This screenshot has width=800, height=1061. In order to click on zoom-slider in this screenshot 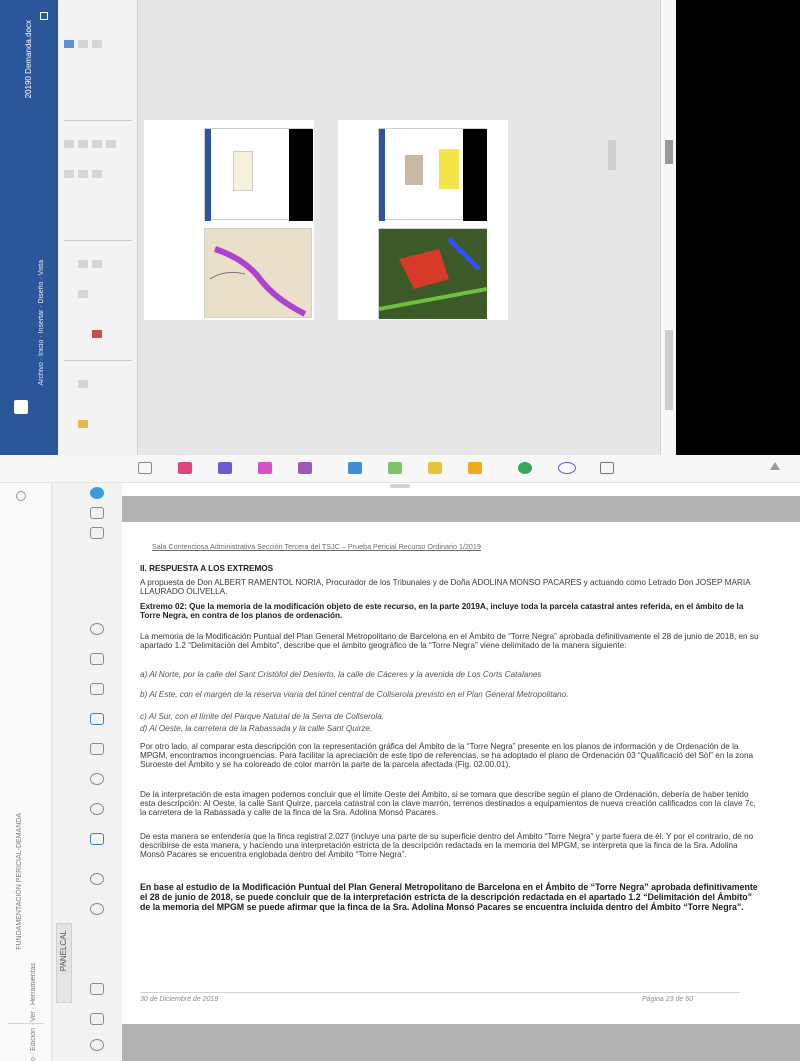, I will do `click(669, 152)`.